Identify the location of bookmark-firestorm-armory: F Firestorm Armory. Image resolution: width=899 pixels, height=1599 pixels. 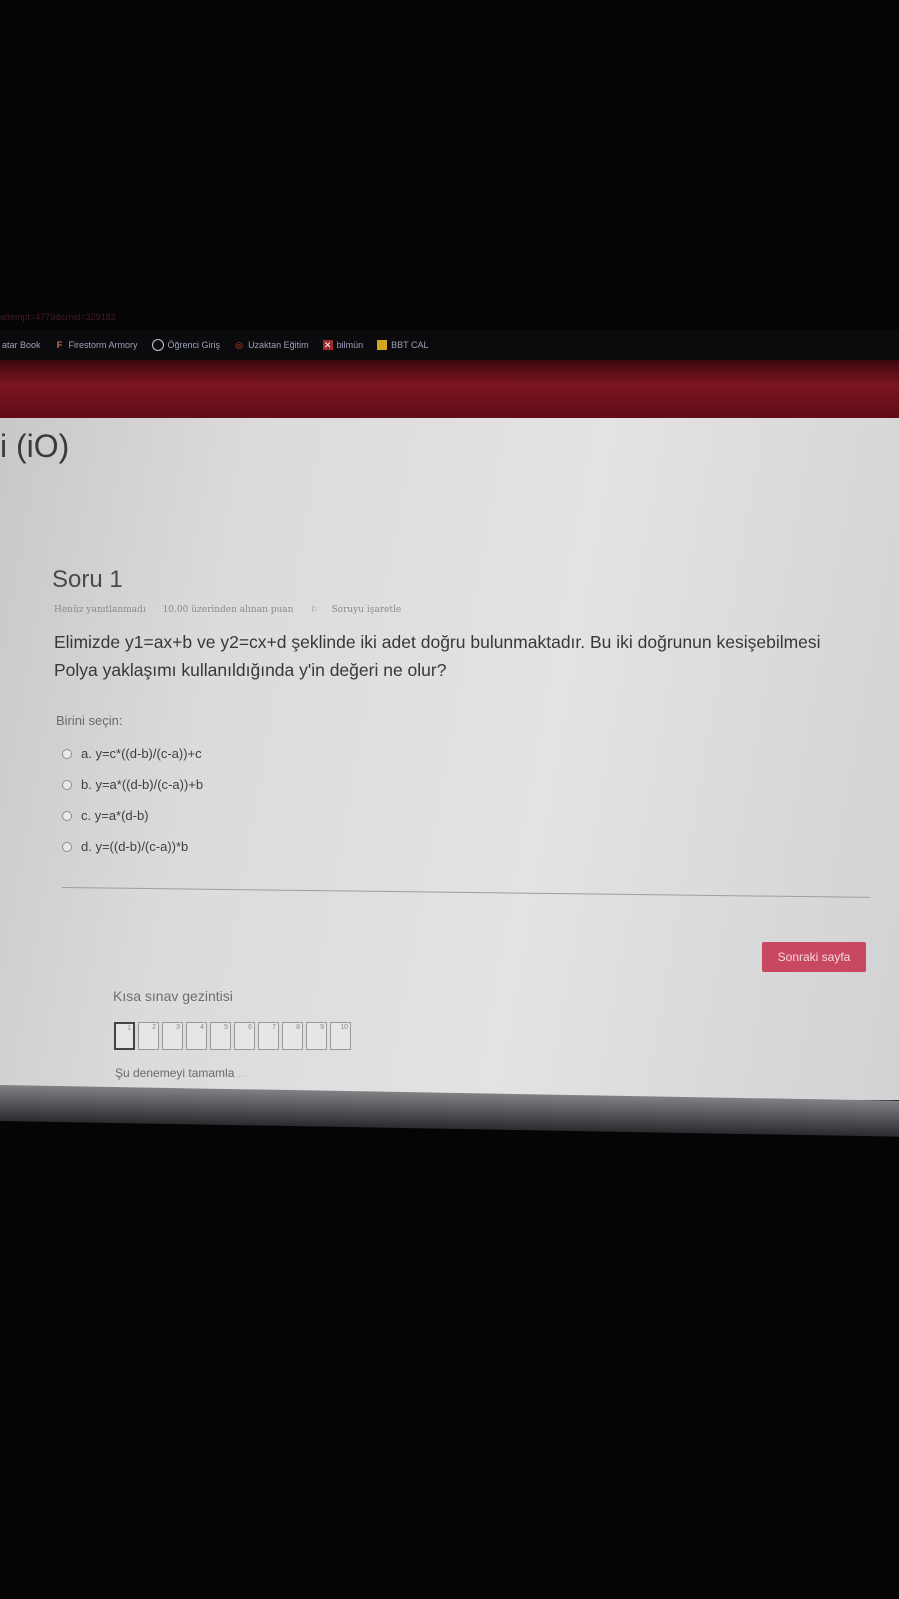
(96, 345).